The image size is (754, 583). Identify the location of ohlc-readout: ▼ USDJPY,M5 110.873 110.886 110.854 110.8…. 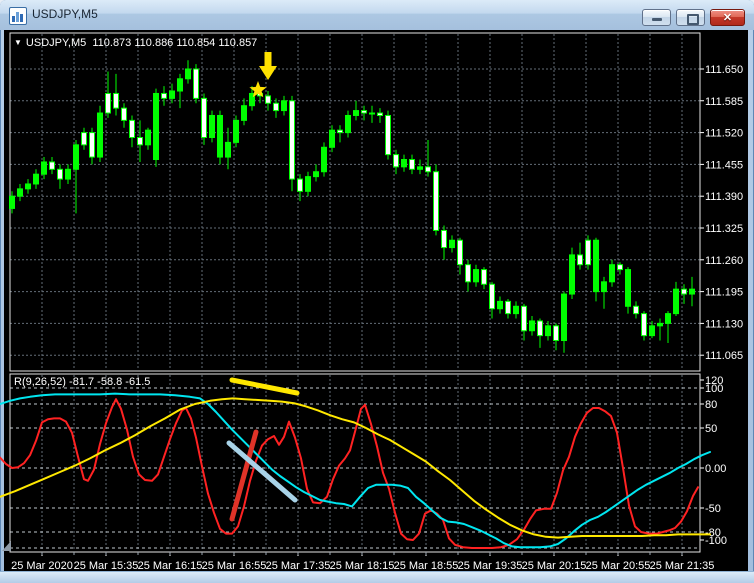
(135, 43).